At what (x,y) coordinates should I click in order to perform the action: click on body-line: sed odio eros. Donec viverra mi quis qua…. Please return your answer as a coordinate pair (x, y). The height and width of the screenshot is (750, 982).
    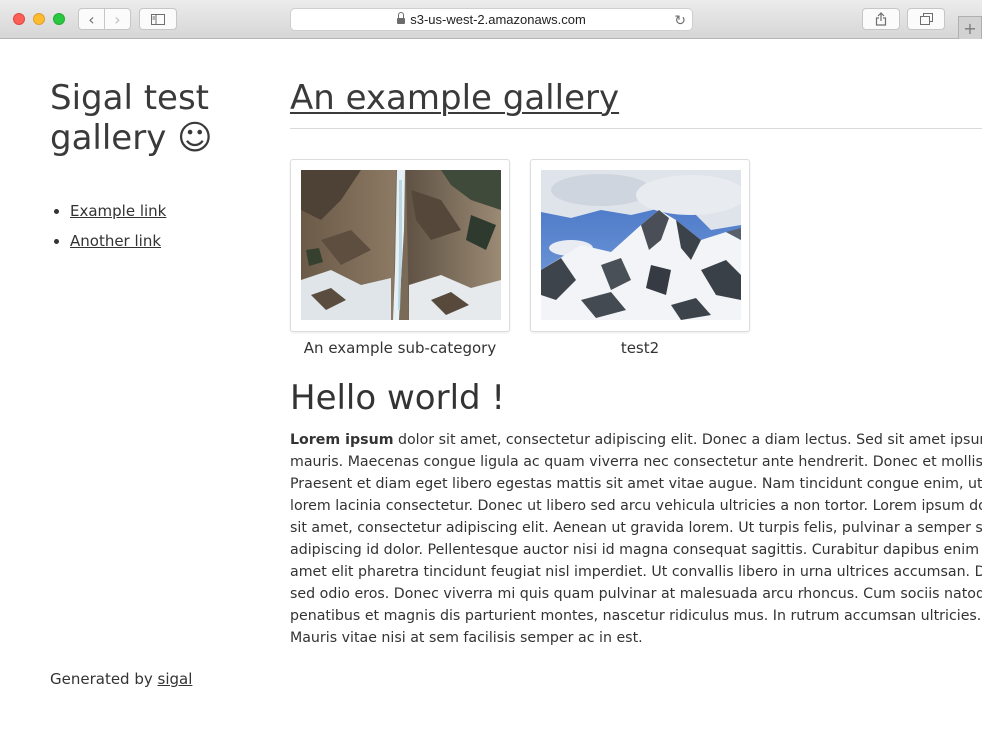
    Looking at the image, I should click on (636, 594).